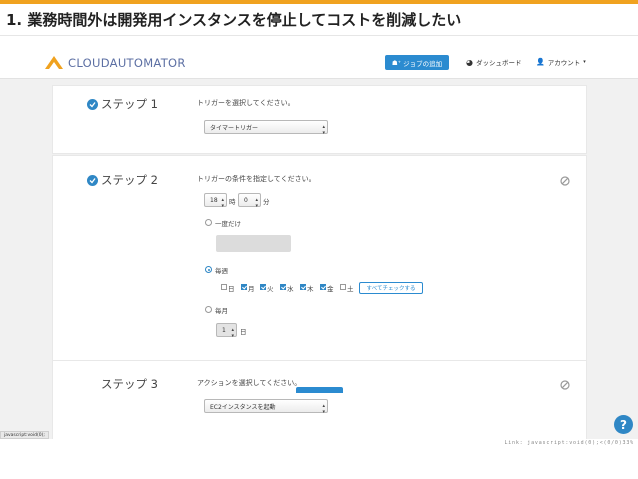 This screenshot has width=638, height=479. I want to click on day-label-fri: 金, so click(330, 289).